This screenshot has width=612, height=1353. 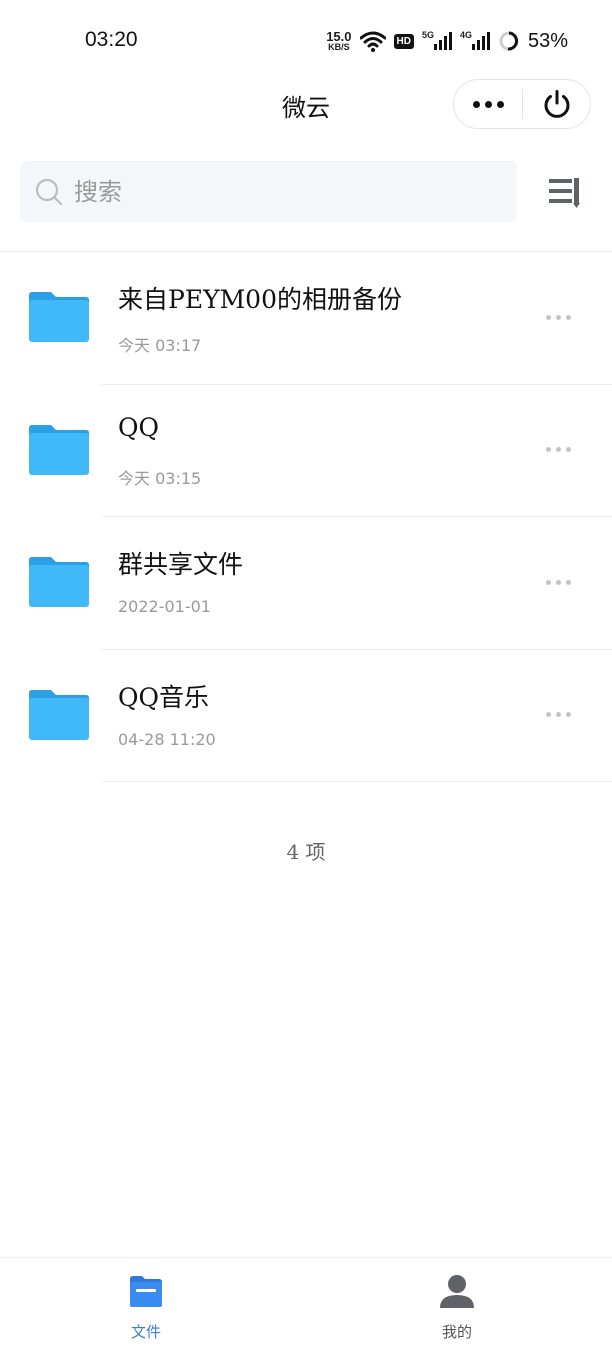 I want to click on status-icons: 15.0 KB/S HD 5G 4G 53%, so click(x=447, y=41).